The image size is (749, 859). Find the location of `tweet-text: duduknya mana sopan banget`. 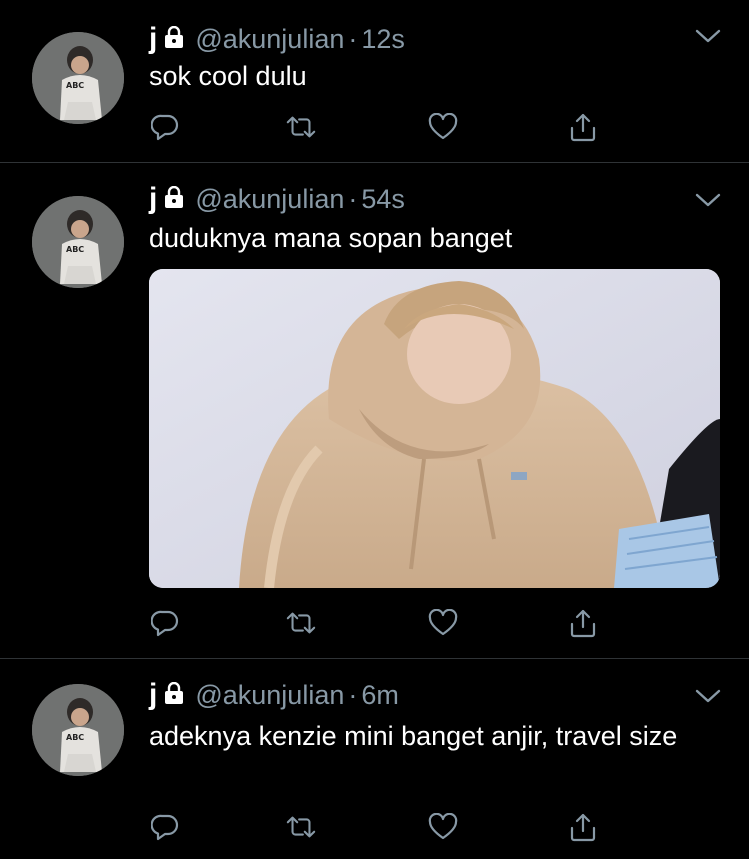

tweet-text: duduknya mana sopan banget is located at coordinates (331, 238).